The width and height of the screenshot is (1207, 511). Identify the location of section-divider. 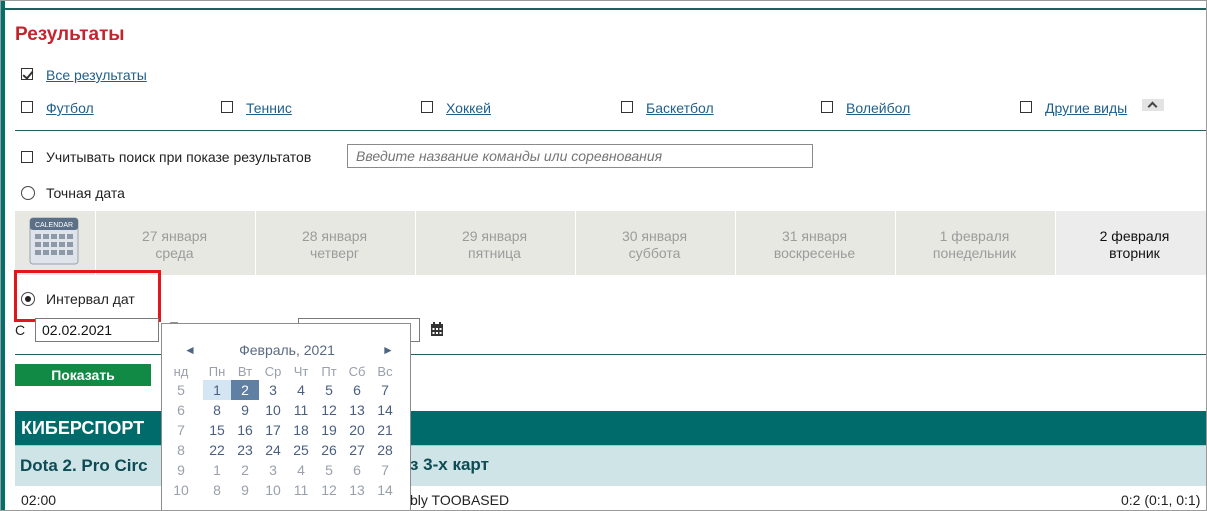
(610, 130).